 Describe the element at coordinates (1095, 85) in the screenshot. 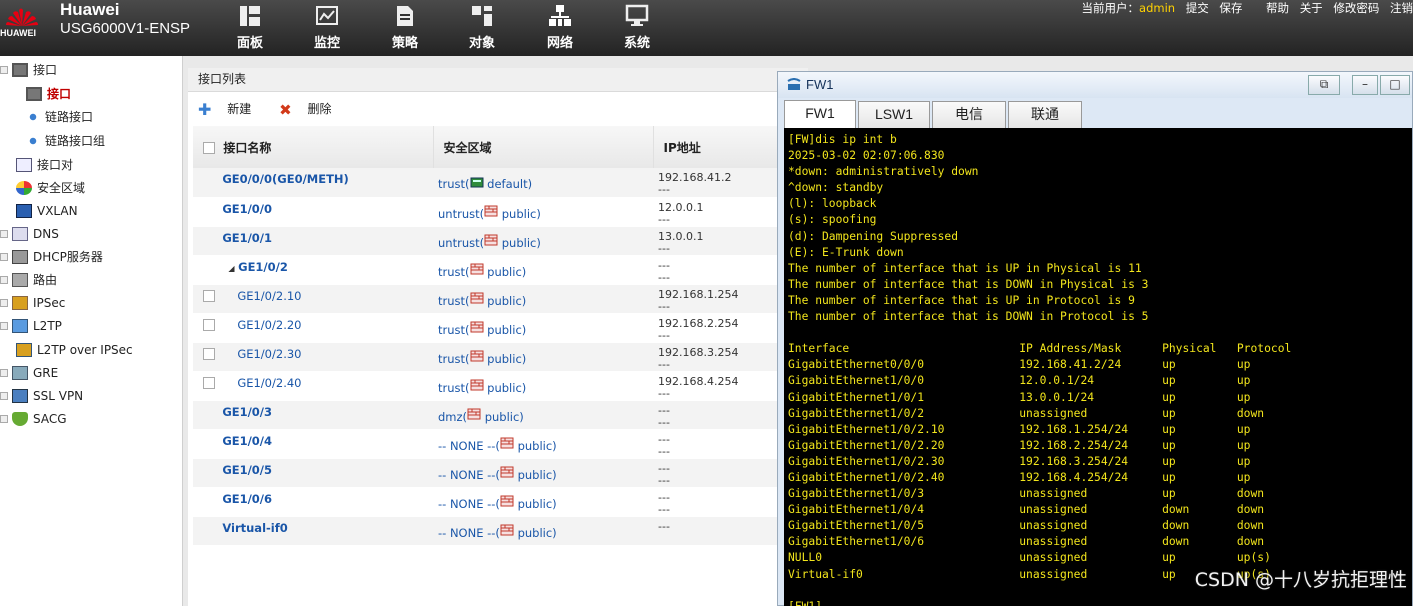

I see `terminal-title-bar: FW1 ⧉ – □` at that location.